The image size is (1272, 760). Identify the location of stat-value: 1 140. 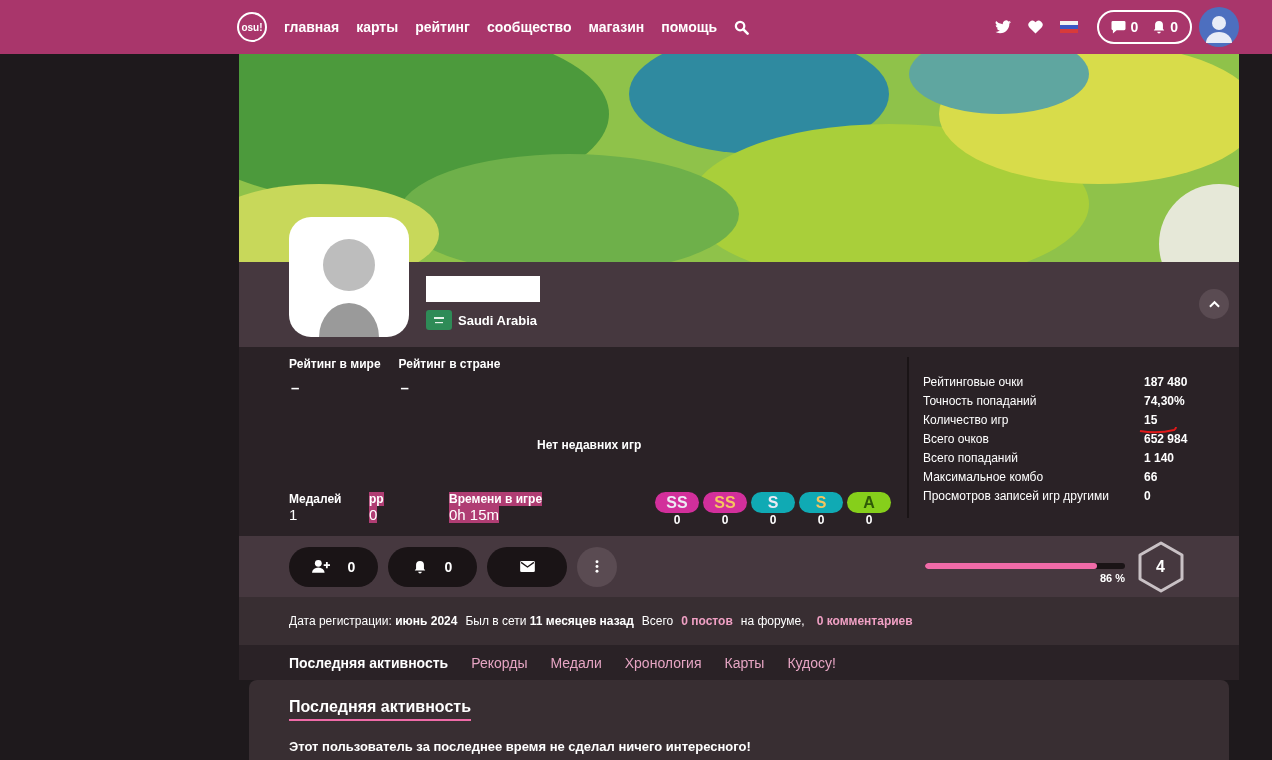
(1159, 459).